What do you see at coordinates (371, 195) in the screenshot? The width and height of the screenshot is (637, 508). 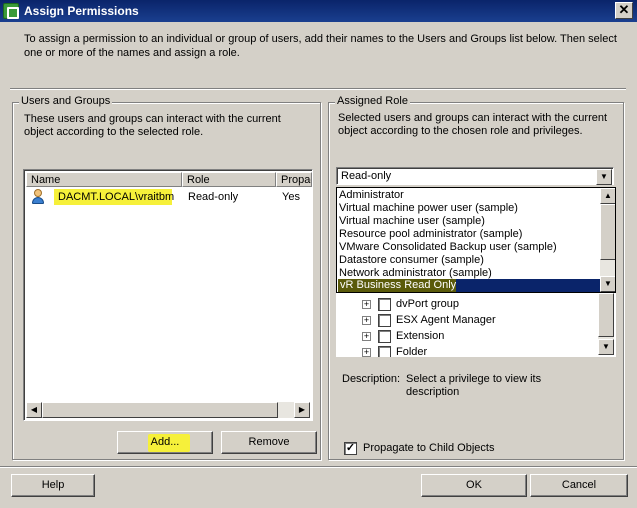 I see `dropdown-option: Administrator` at bounding box center [371, 195].